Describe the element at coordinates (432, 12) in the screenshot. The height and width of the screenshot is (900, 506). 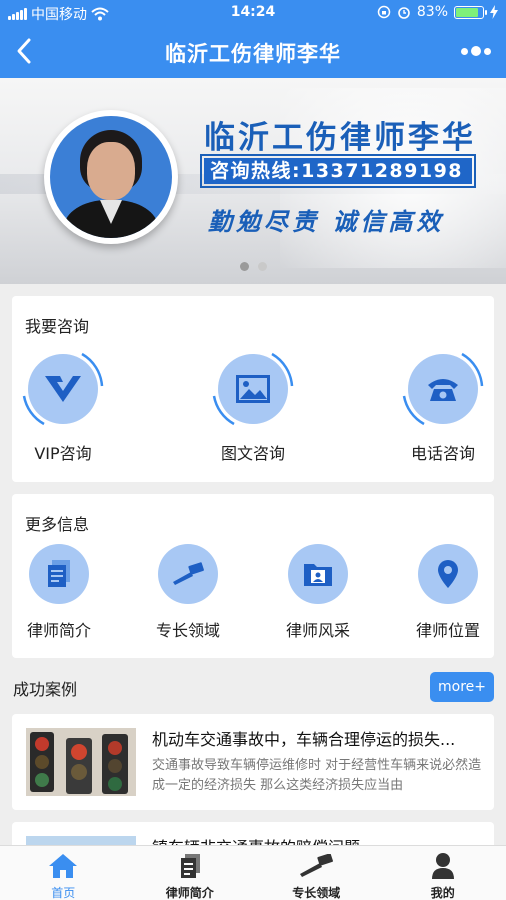
I see `battery-percent: 83%` at that location.